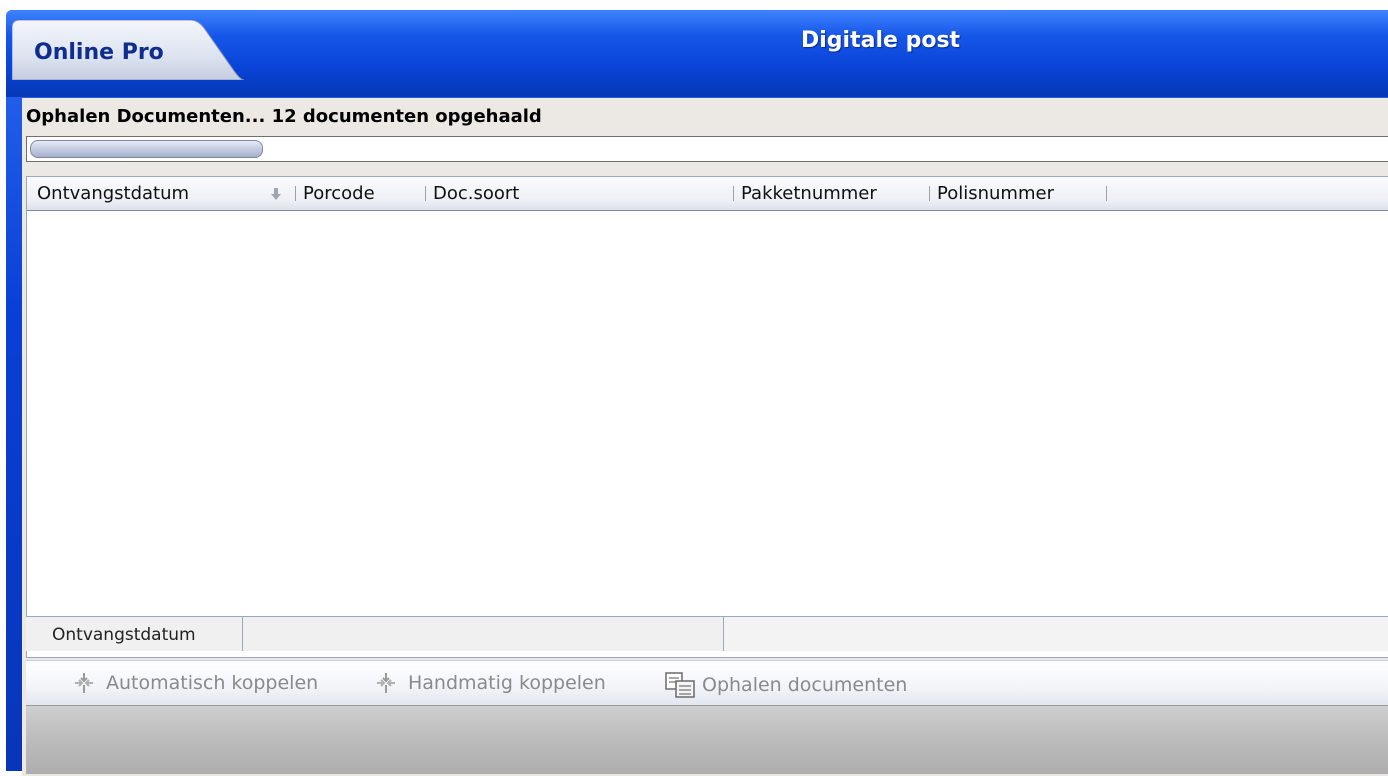 The image size is (1388, 776). What do you see at coordinates (113, 193) in the screenshot?
I see `column-header-ontvangstdatum: Ontvangstdatum` at bounding box center [113, 193].